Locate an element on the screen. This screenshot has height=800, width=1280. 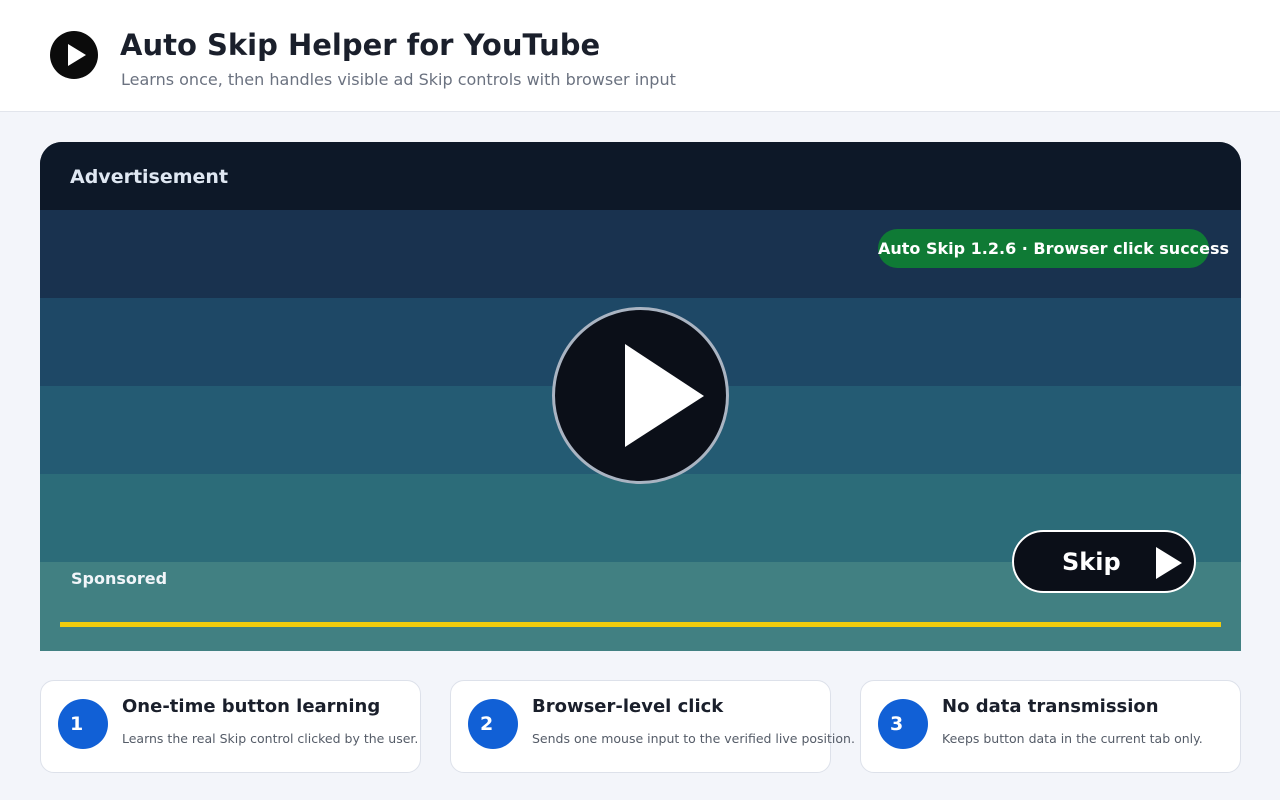
progress-fill is located at coordinates (640, 624).